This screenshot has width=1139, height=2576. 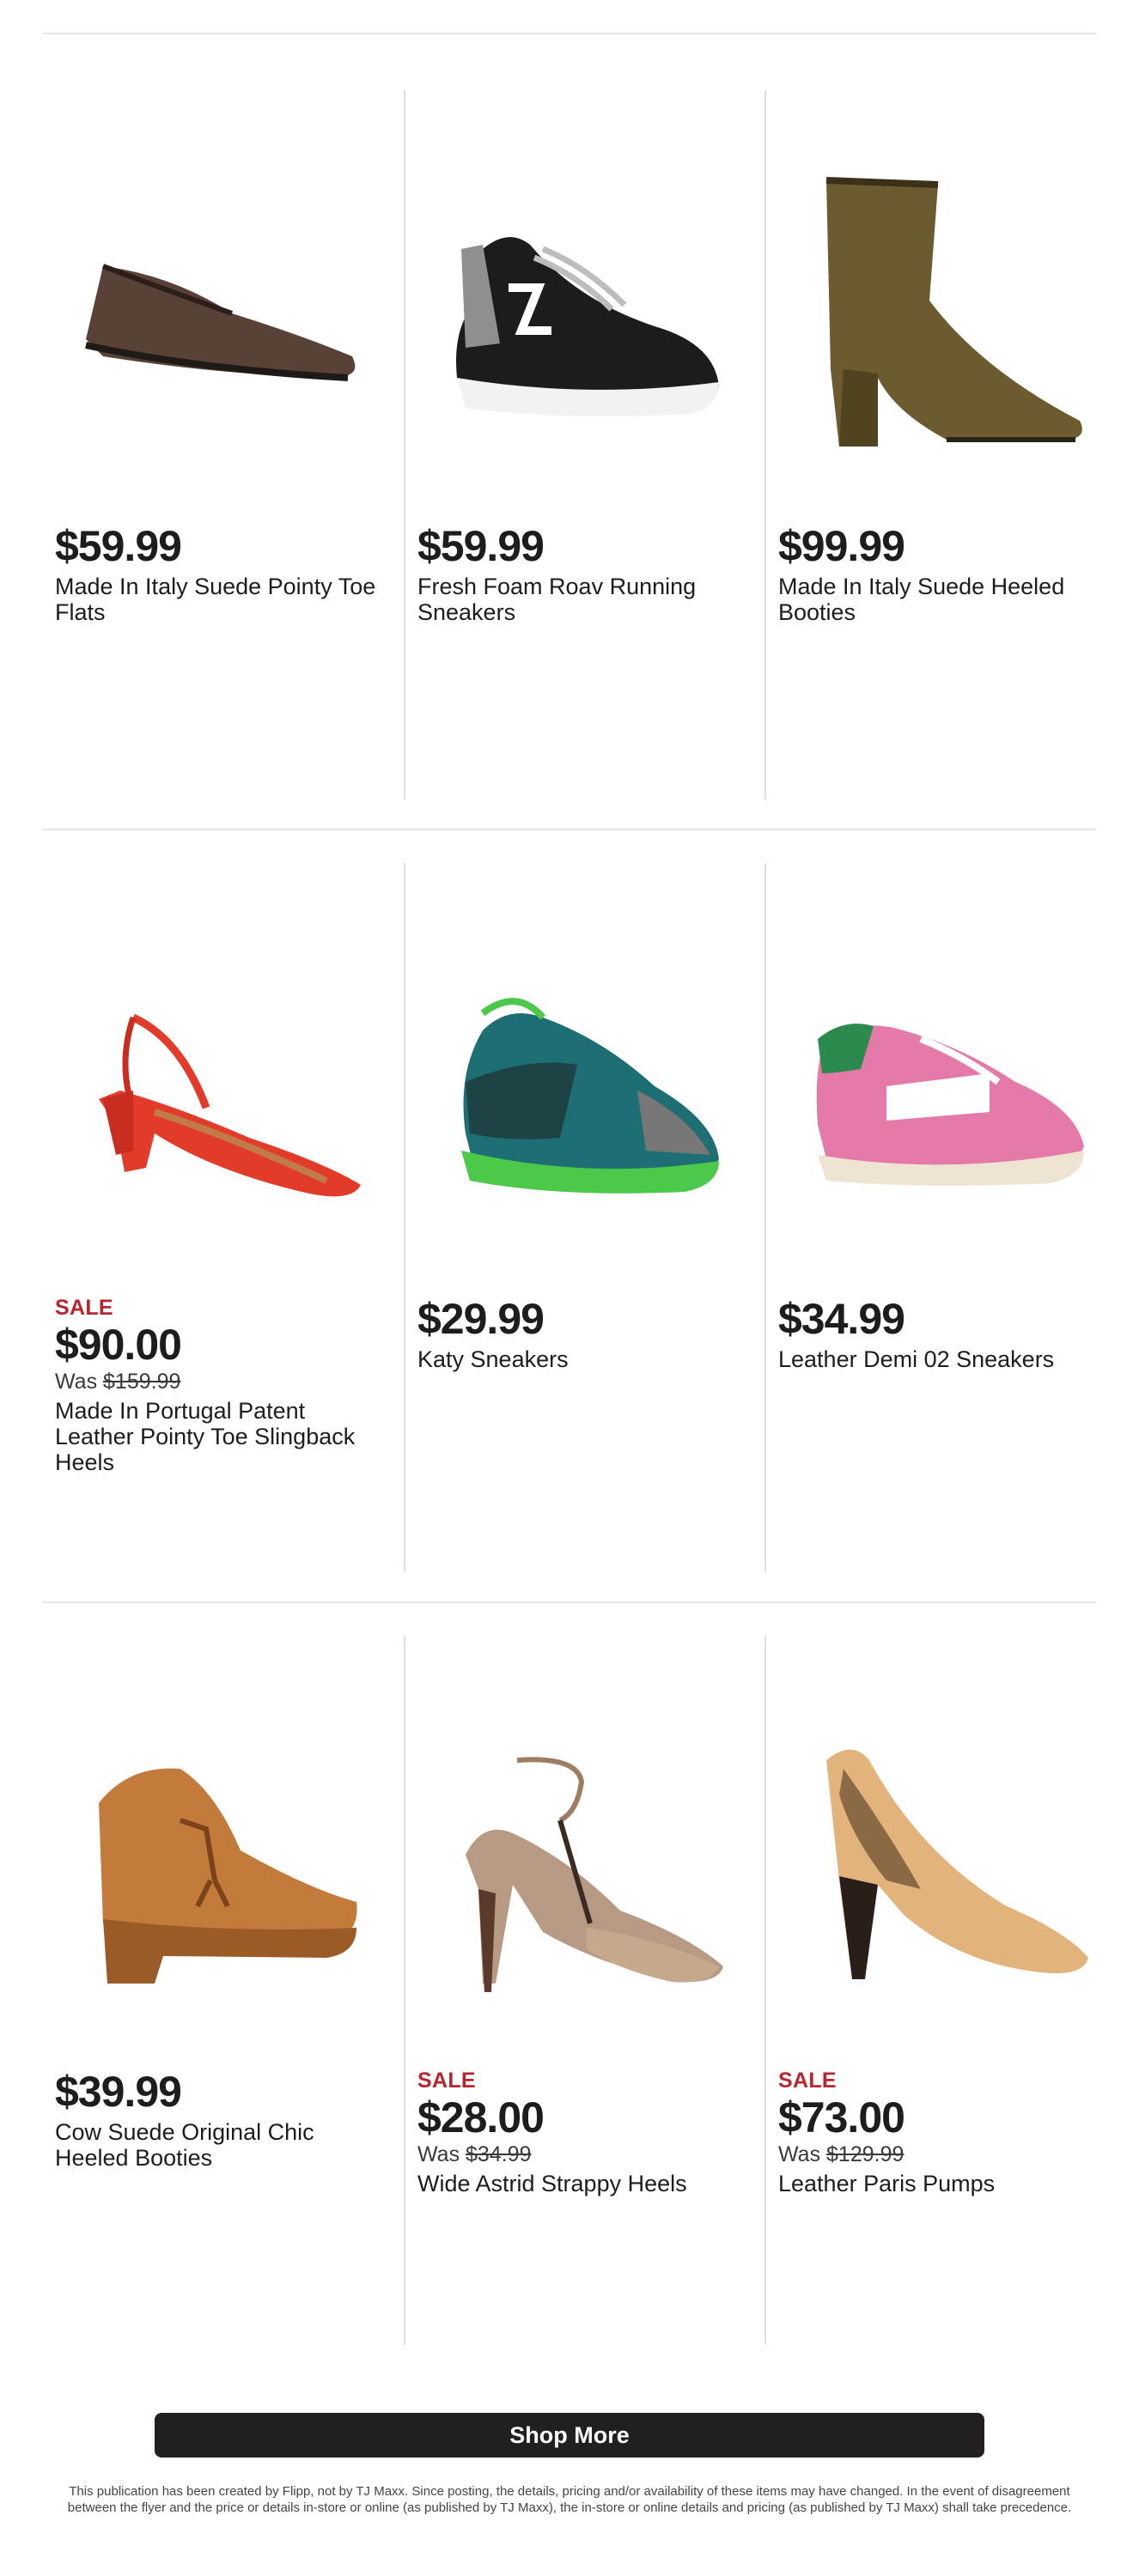 What do you see at coordinates (481, 2118) in the screenshot?
I see `price: $28.00` at bounding box center [481, 2118].